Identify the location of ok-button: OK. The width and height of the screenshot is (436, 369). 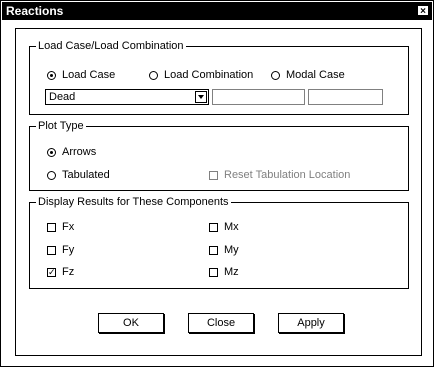
(131, 323).